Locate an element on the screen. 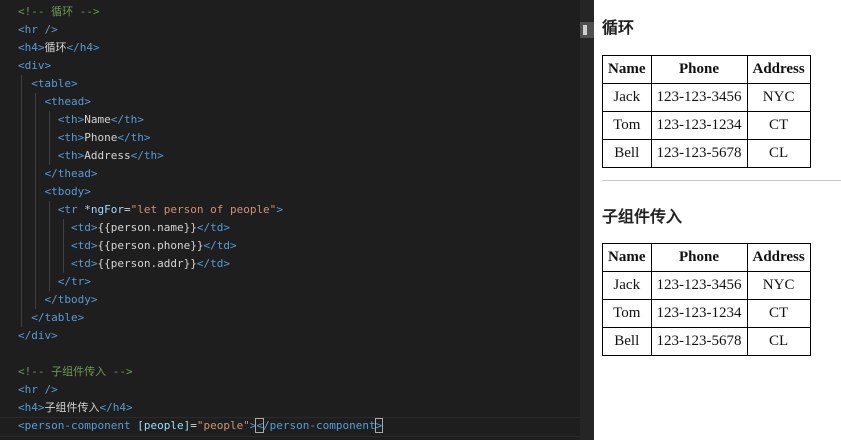  code-line: <table> is located at coordinates (200, 84).